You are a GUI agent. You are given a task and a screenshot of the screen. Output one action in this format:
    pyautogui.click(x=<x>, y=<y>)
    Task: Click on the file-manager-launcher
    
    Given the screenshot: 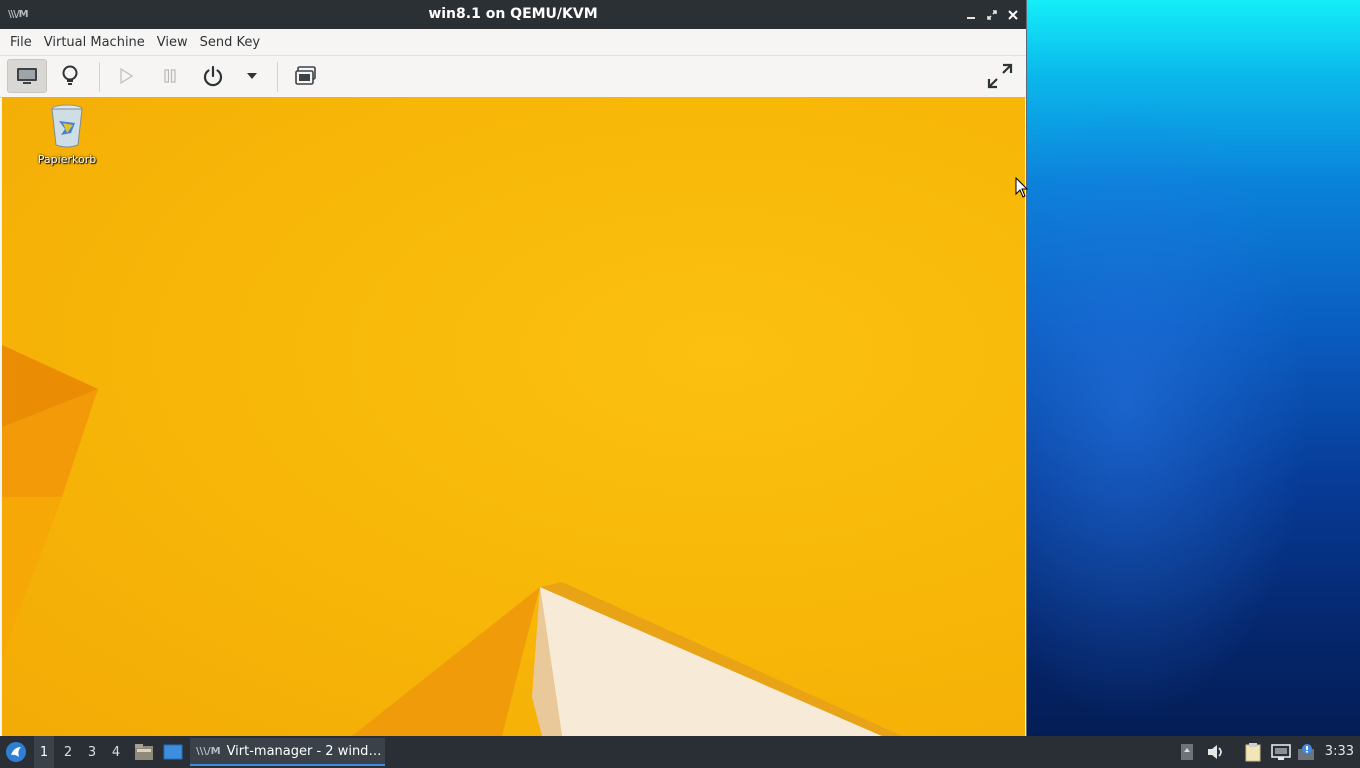 What is the action you would take?
    pyautogui.click(x=144, y=752)
    